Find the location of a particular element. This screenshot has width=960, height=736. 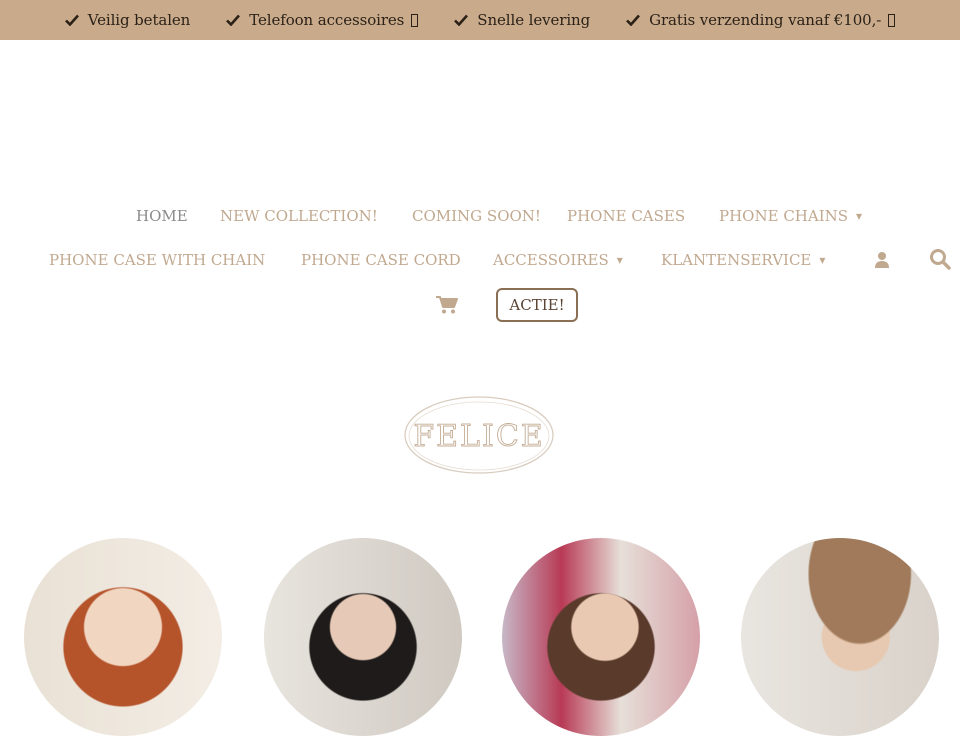

account-button is located at coordinates (882, 260).